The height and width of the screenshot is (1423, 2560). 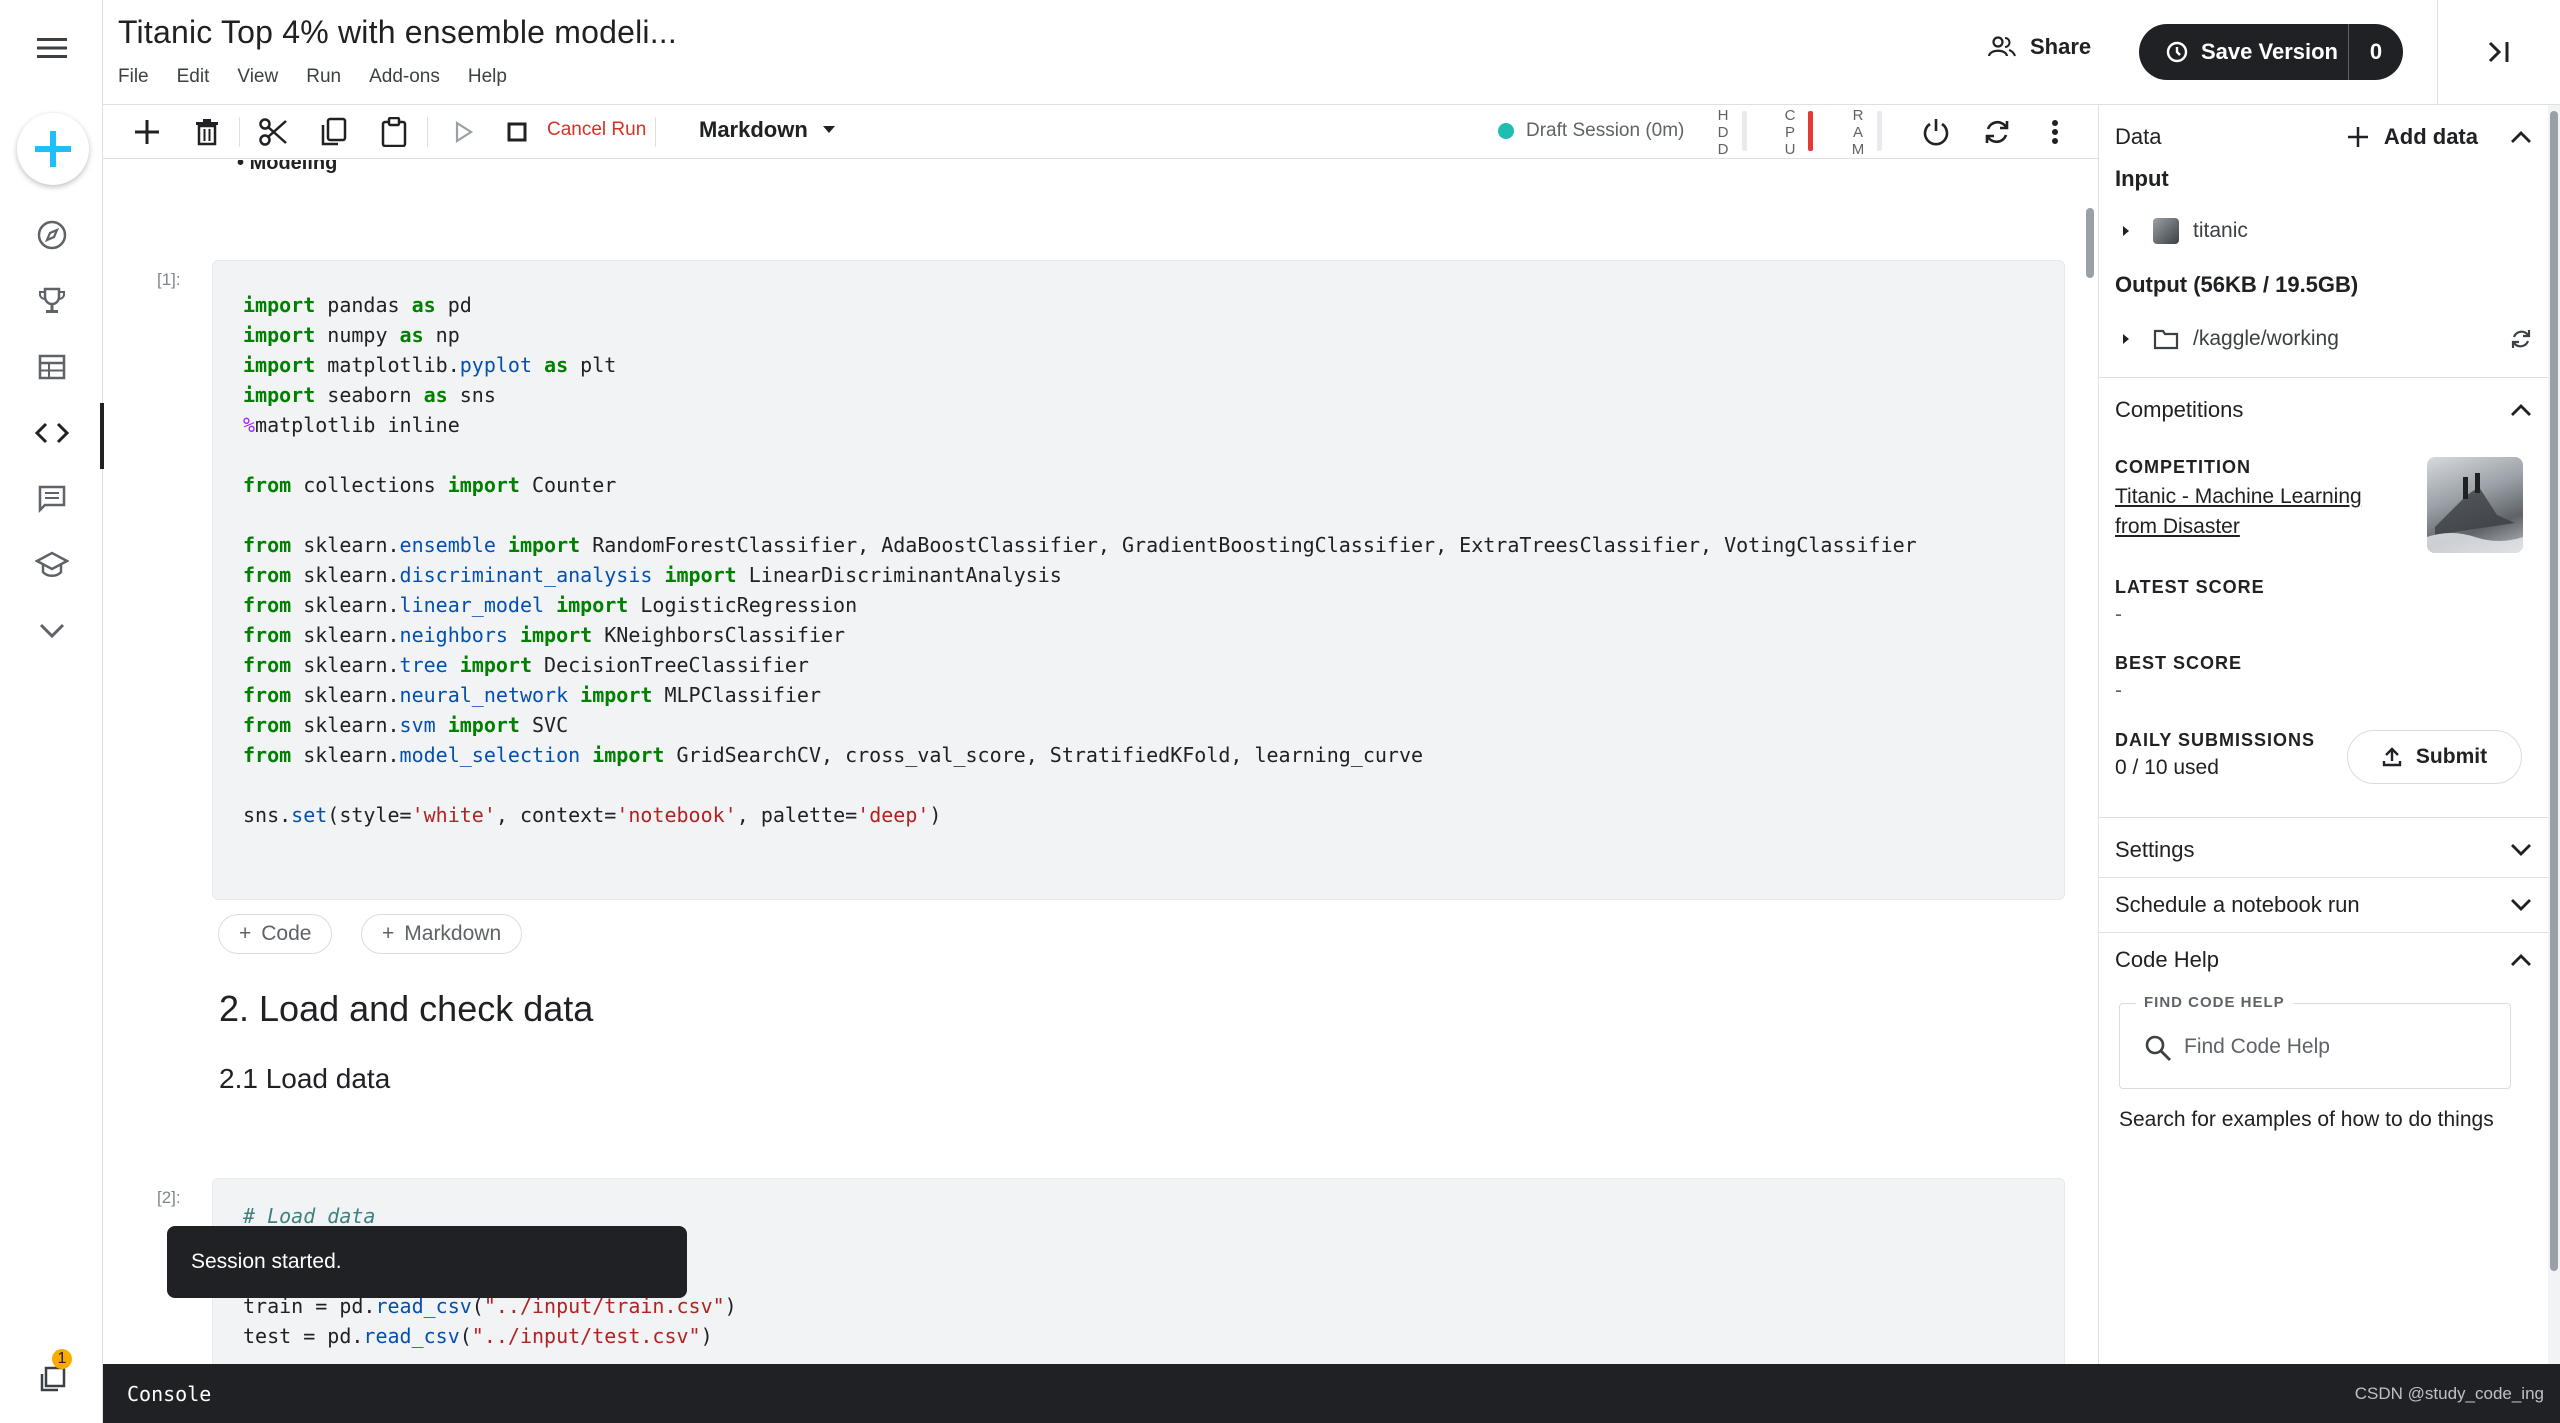 I want to click on sync-icon, so click(x=2521, y=339).